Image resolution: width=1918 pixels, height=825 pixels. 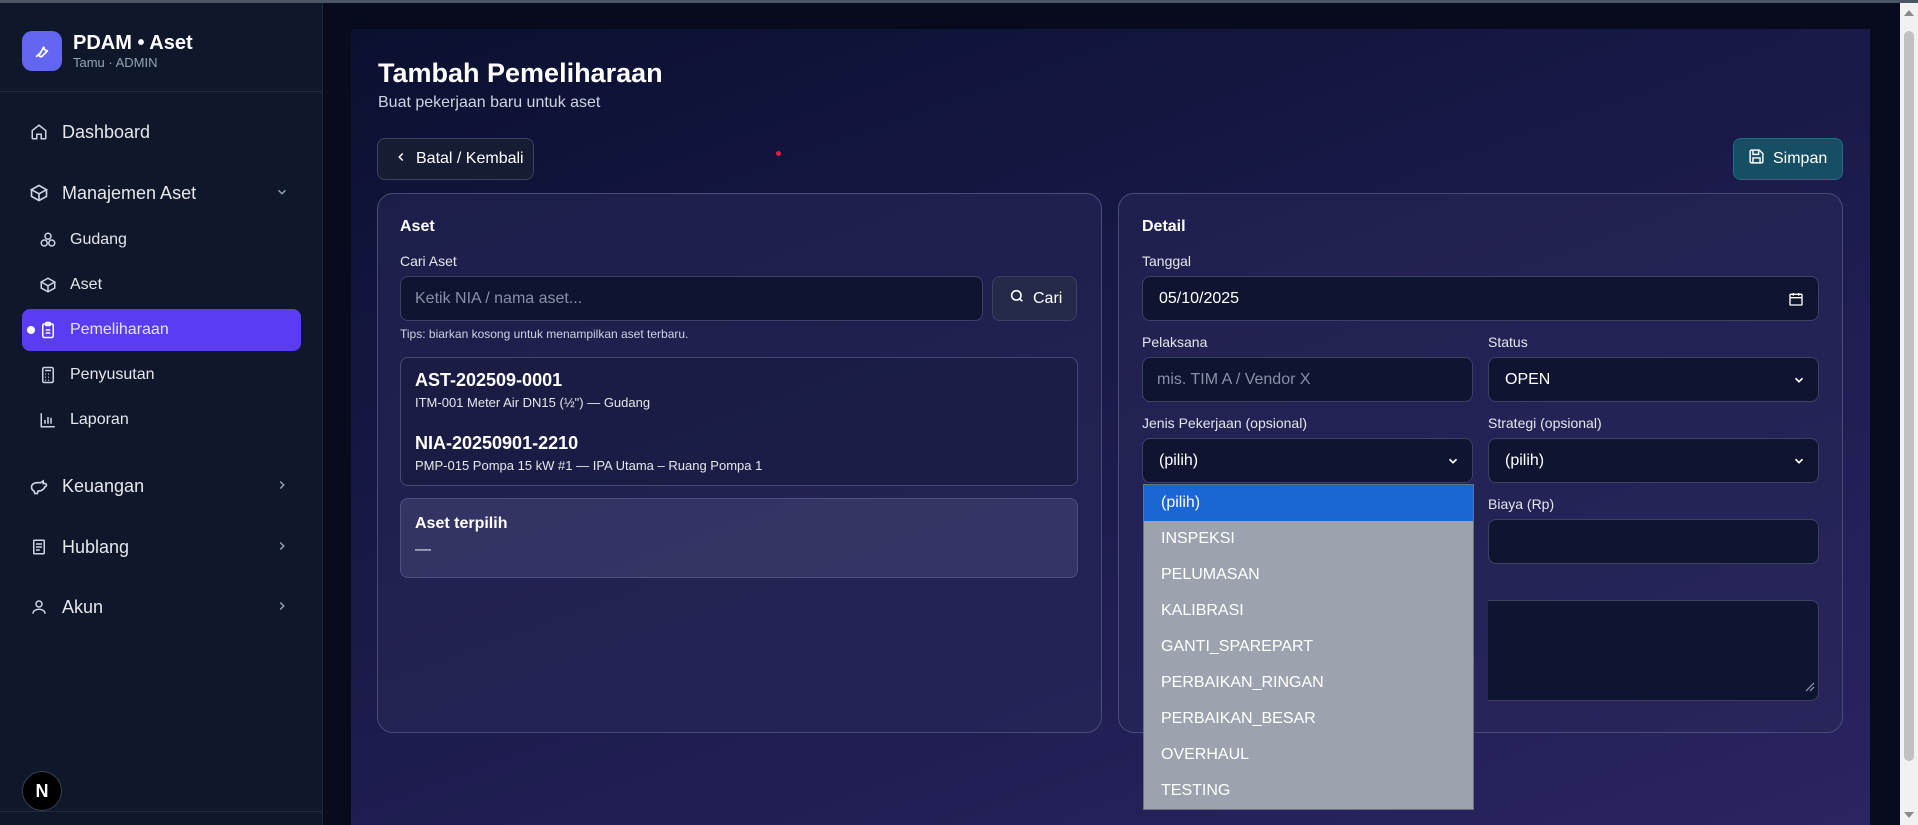 I want to click on resize-grip-icon, so click(x=1810, y=688).